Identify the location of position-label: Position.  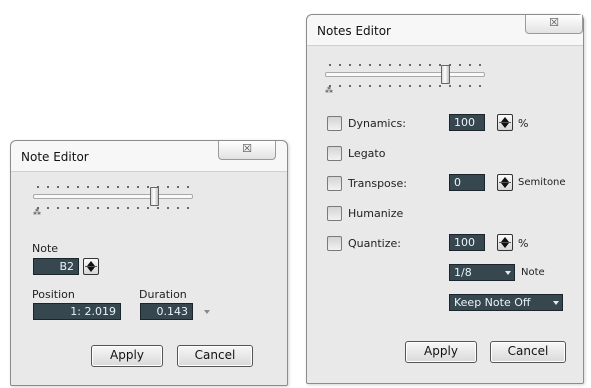
(53, 294).